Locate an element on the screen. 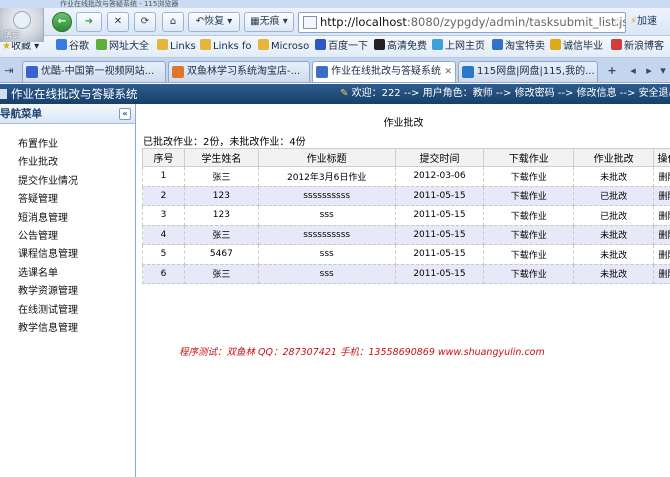 The width and height of the screenshot is (670, 477). logo-text: 演示 is located at coordinates (12, 34).